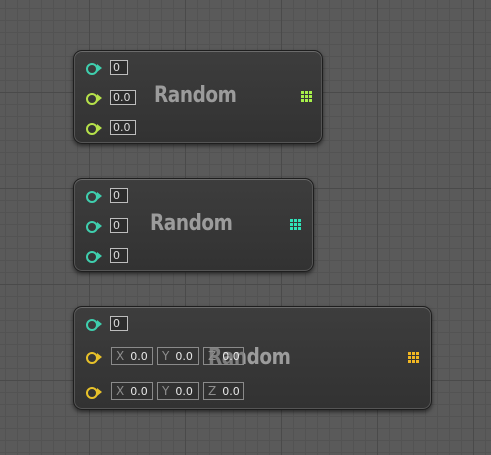 The image size is (491, 455). I want to click on min-value-field: 0, so click(119, 67).